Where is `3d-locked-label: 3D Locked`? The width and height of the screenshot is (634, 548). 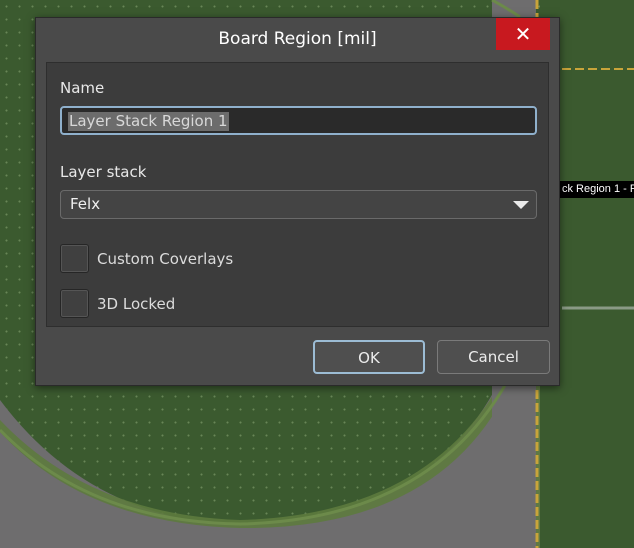 3d-locked-label: 3D Locked is located at coordinates (136, 304).